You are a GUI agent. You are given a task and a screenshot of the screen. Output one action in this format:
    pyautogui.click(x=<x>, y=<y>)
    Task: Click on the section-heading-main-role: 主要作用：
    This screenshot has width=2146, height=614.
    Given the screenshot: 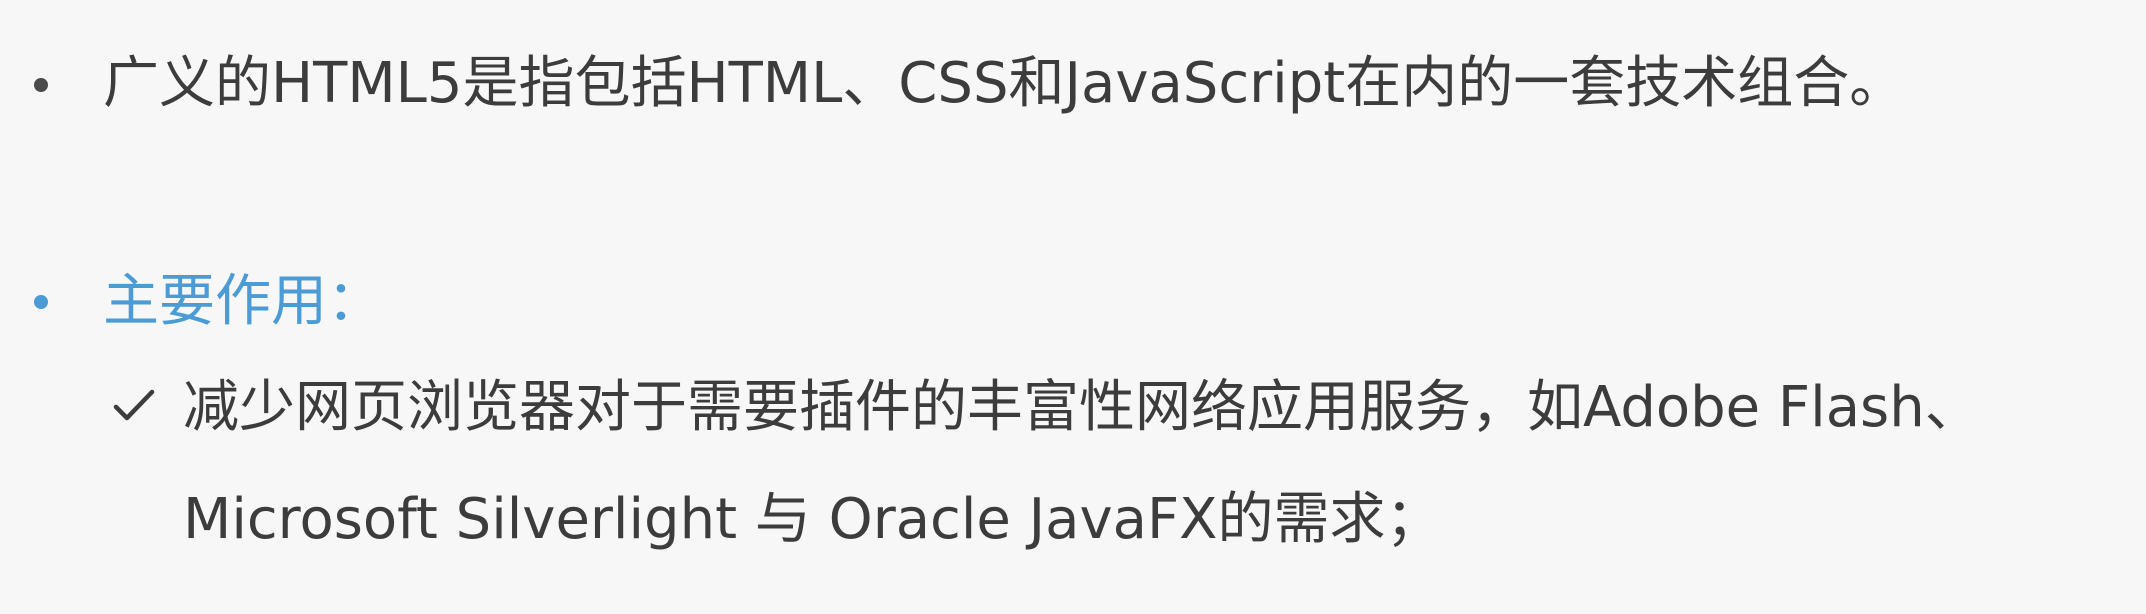 What is the action you would take?
    pyautogui.click(x=243, y=301)
    